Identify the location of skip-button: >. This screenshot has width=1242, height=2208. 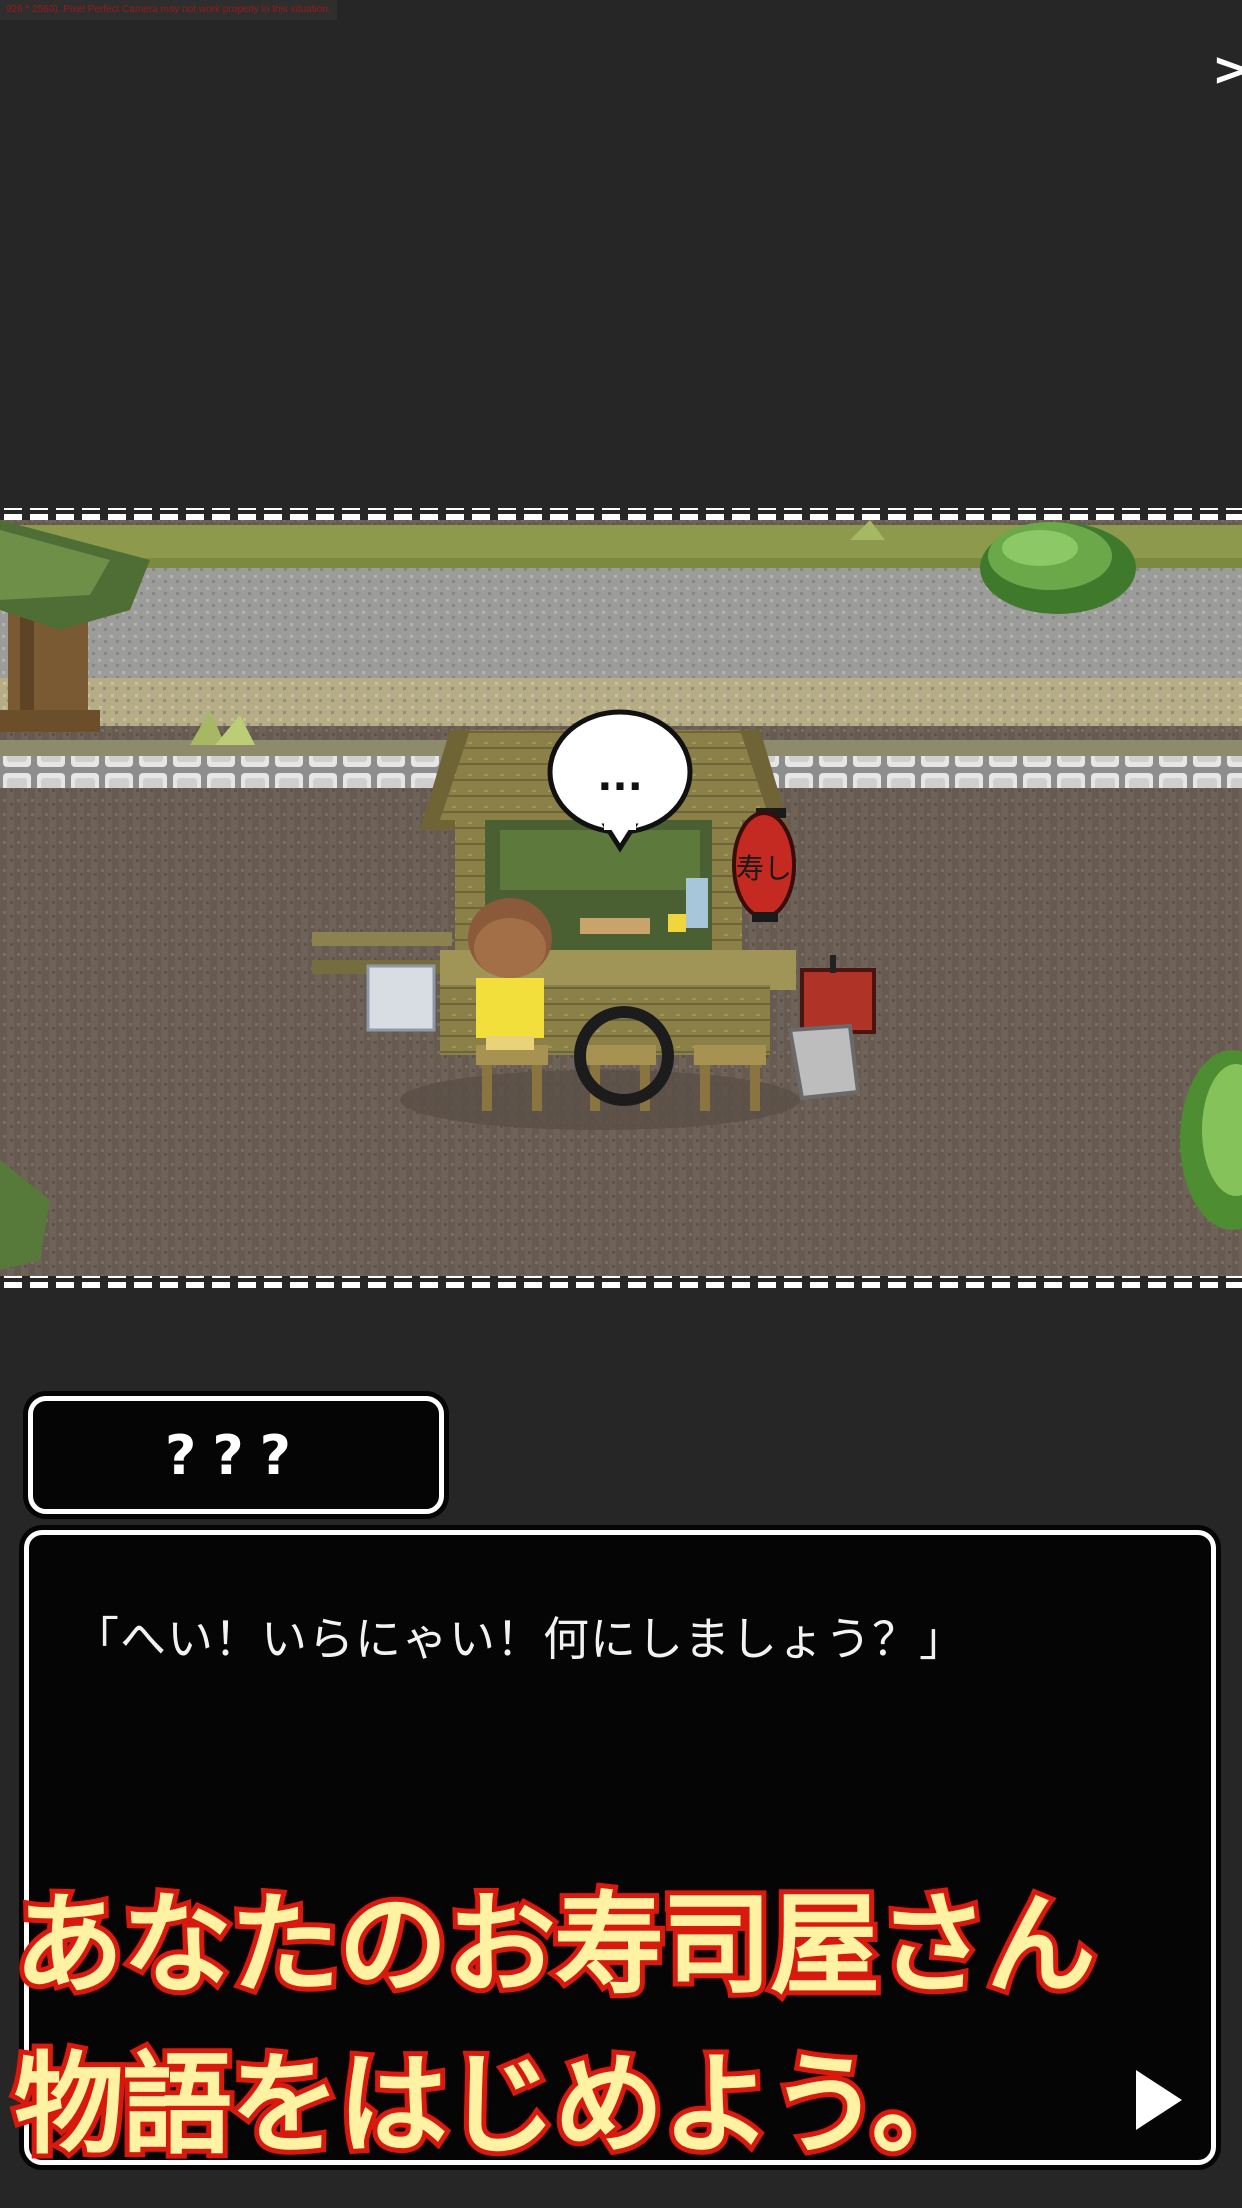
(1227, 69).